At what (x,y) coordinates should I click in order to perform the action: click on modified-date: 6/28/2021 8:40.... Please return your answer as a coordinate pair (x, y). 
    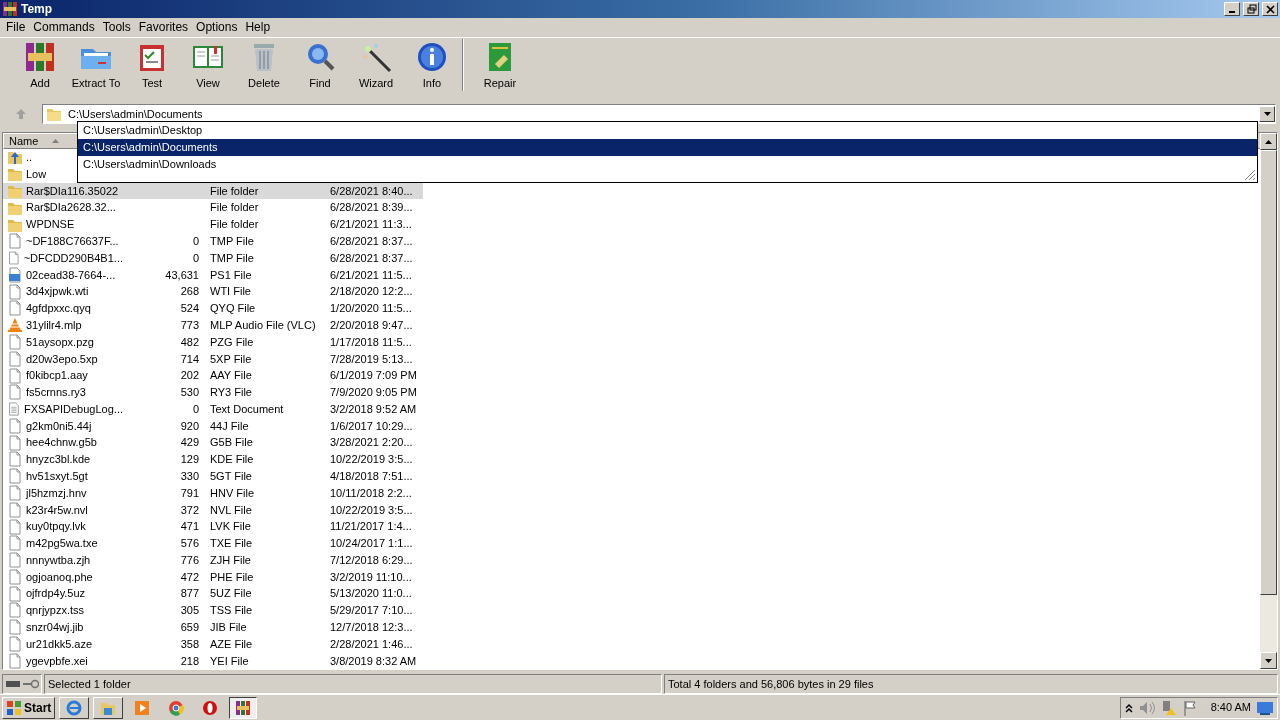
    Looking at the image, I should click on (371, 190).